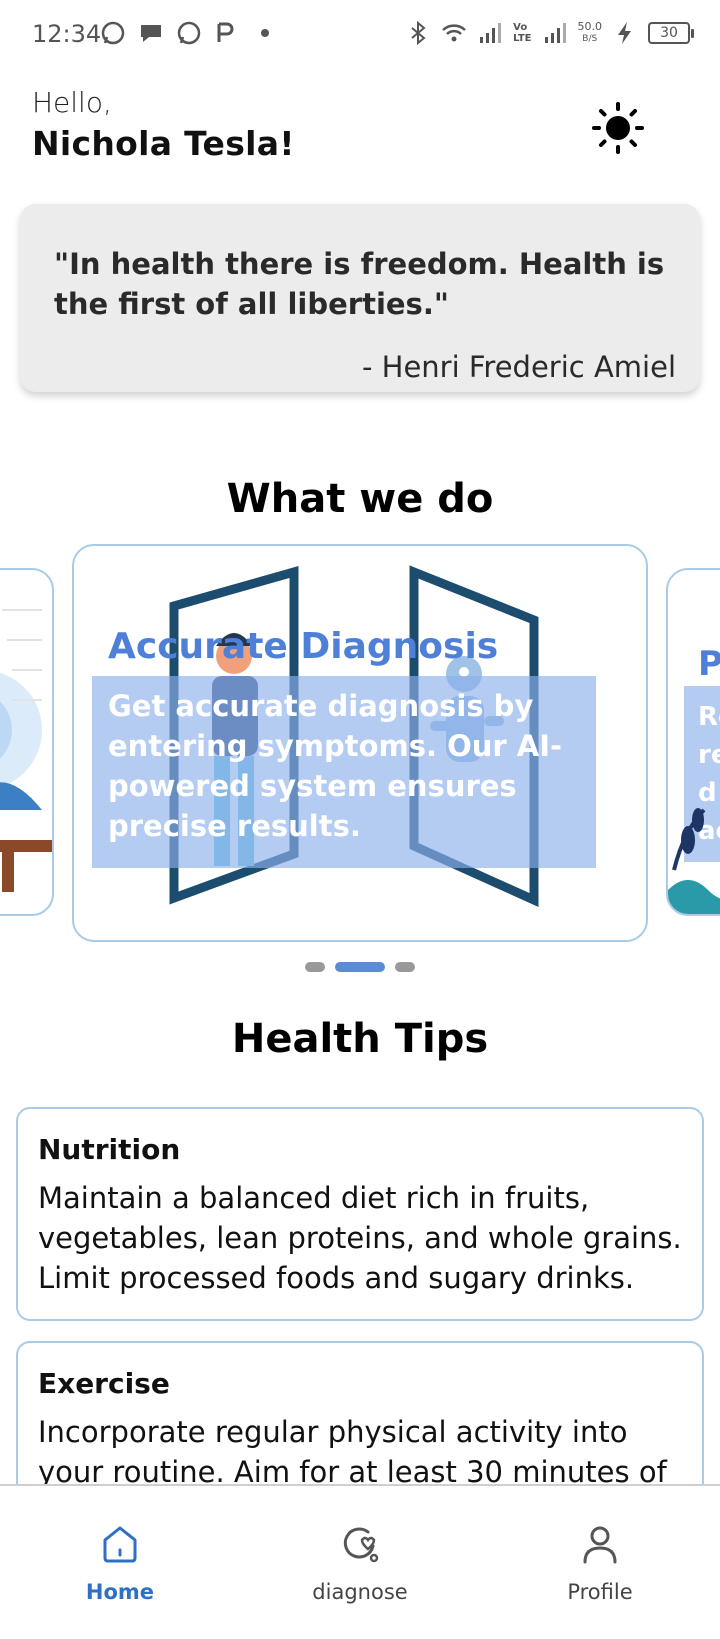  I want to click on app-icon, so click(225, 32).